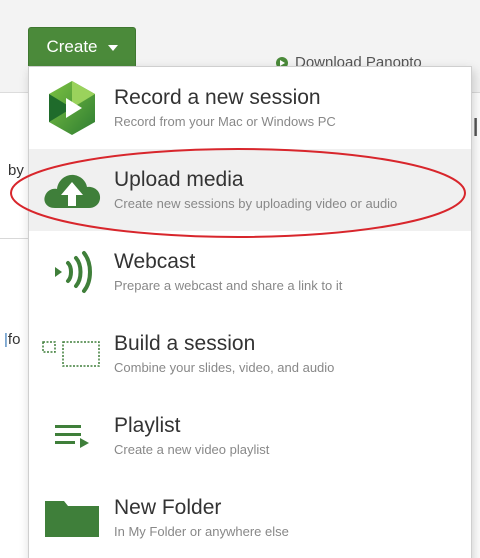 The width and height of the screenshot is (480, 558). What do you see at coordinates (224, 367) in the screenshot?
I see `menu-item-subtitle: Combine your slides, video, and audio` at bounding box center [224, 367].